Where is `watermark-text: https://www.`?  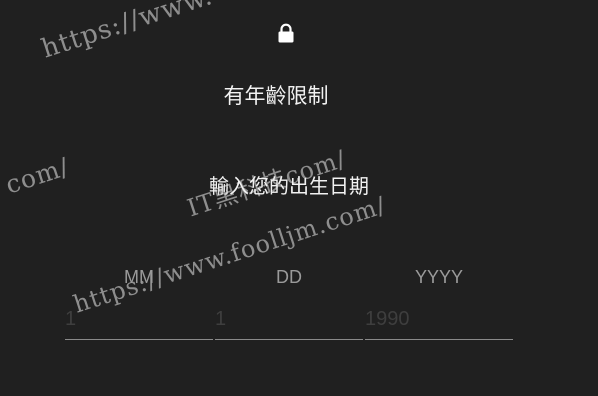
watermark-text: https://www. is located at coordinates (127, 32).